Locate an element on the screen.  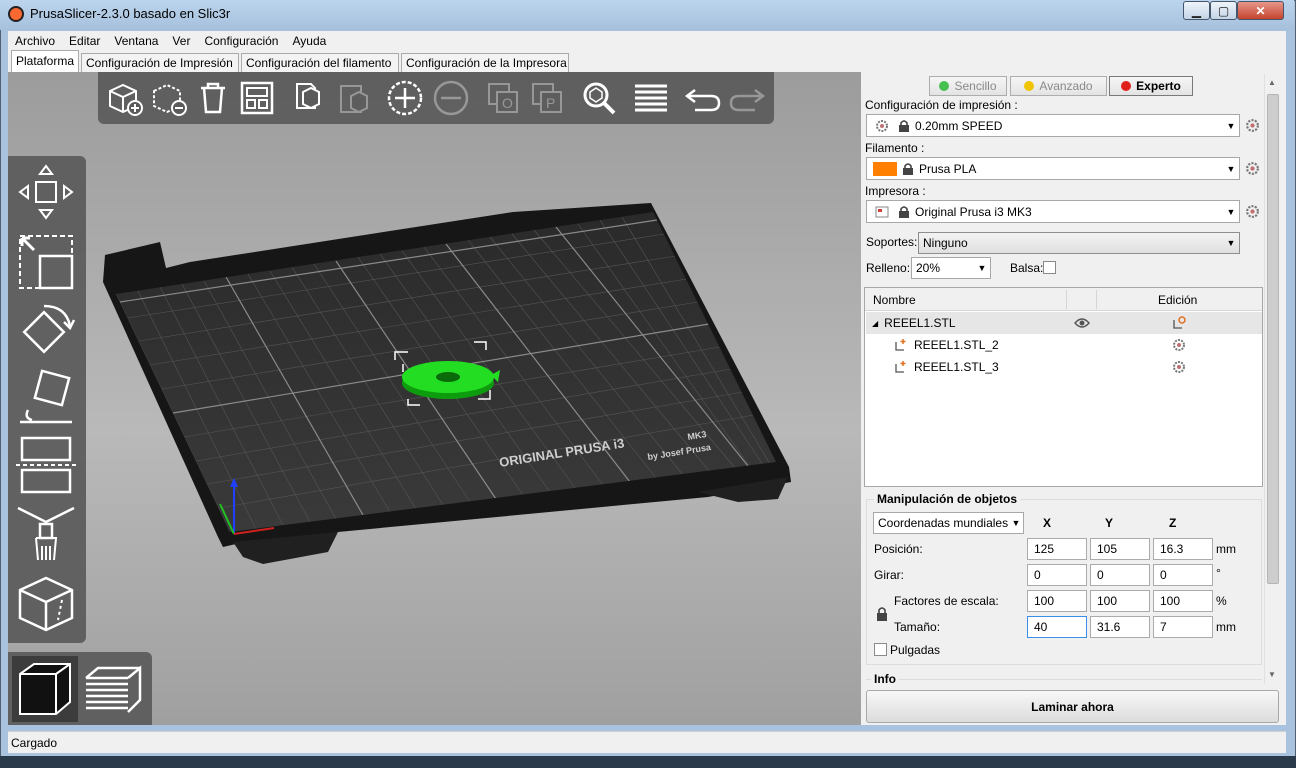
rotation-y-field: 0 is located at coordinates (1120, 575).